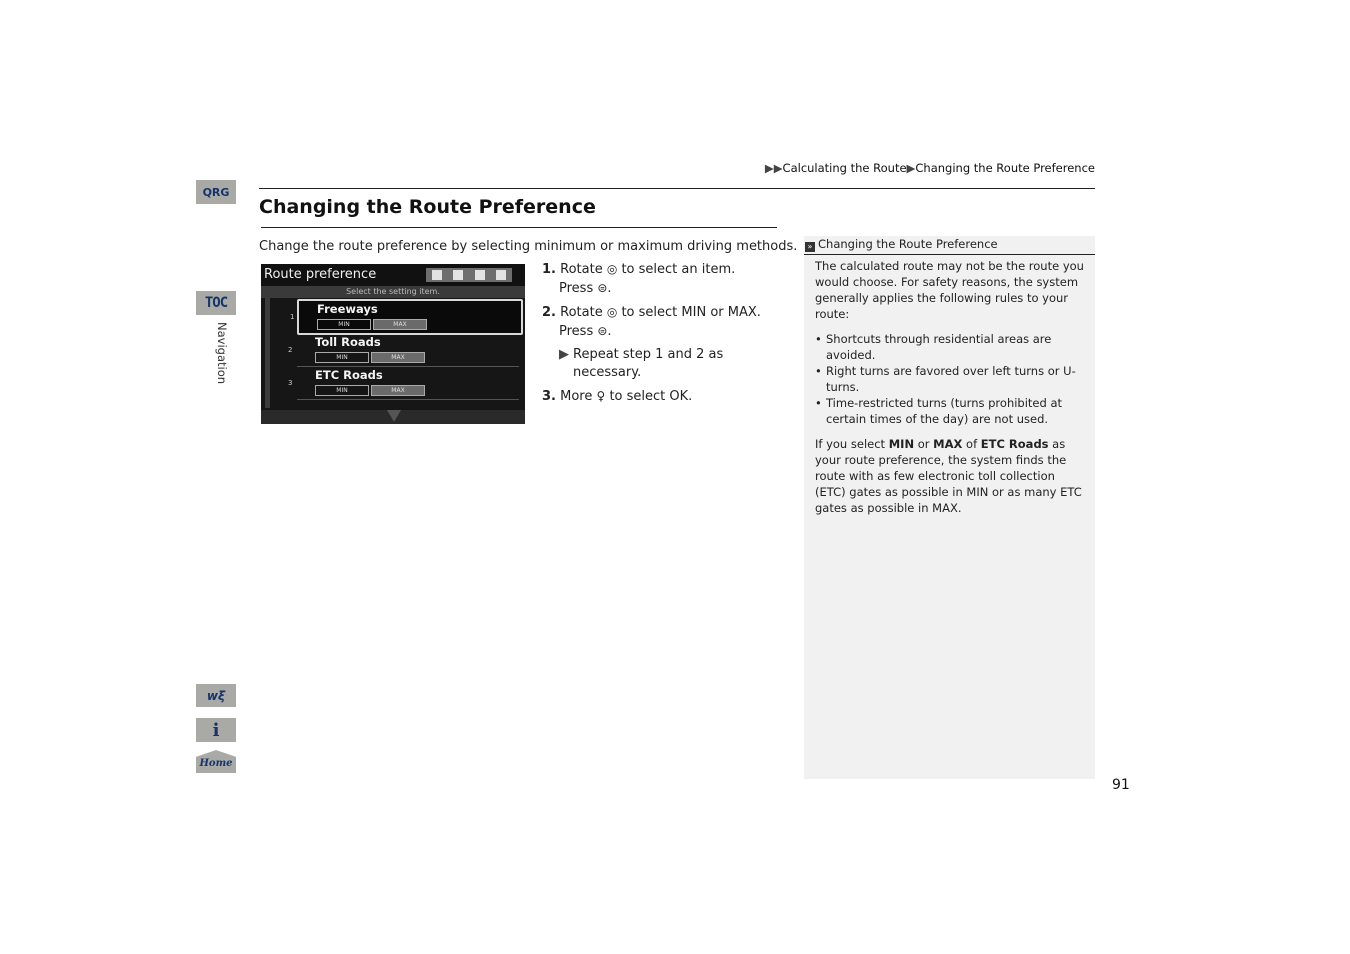 The image size is (1350, 954). I want to click on qrg-tab: QRG, so click(216, 192).